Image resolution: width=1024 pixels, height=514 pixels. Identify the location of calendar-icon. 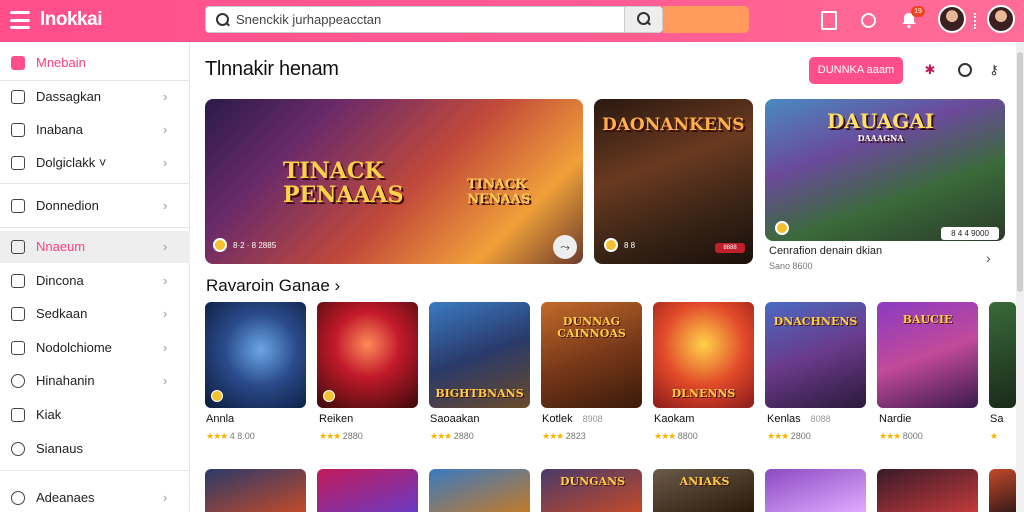
(18, 206).